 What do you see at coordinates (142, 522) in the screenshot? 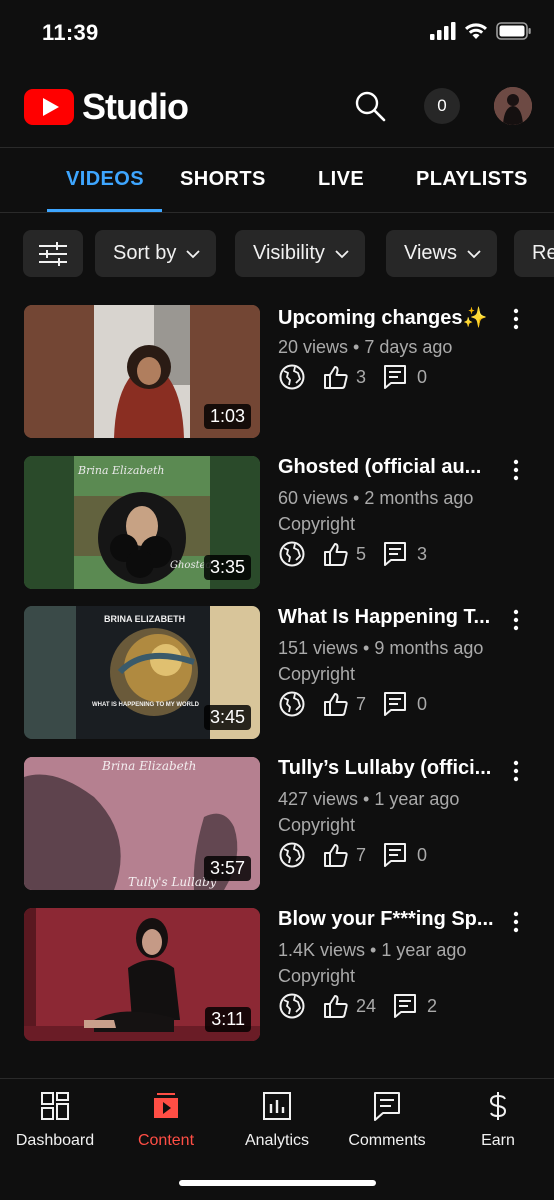
I see `video-thumbnail: Brina Elizabeth Ghosted 3:35` at bounding box center [142, 522].